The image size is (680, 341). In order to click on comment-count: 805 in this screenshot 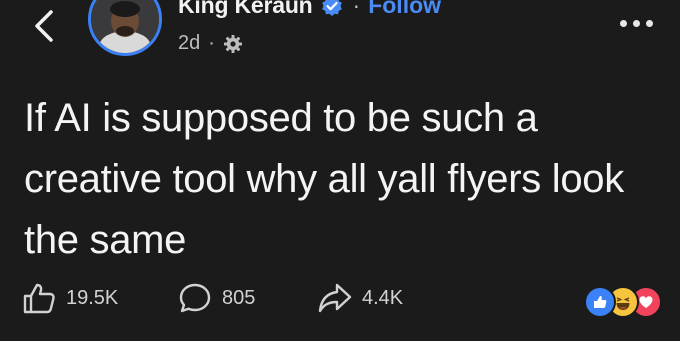, I will do `click(239, 297)`.